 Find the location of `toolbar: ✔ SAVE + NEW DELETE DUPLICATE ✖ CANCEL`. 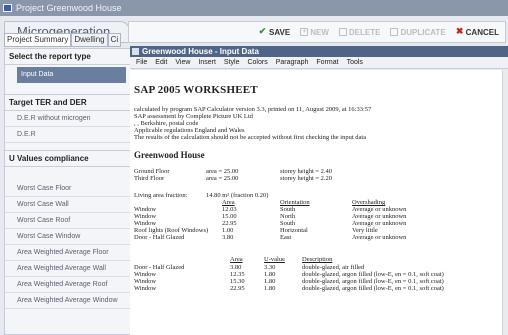

toolbar: ✔ SAVE + NEW DELETE DUPLICATE ✖ CANCEL is located at coordinates (317, 32).